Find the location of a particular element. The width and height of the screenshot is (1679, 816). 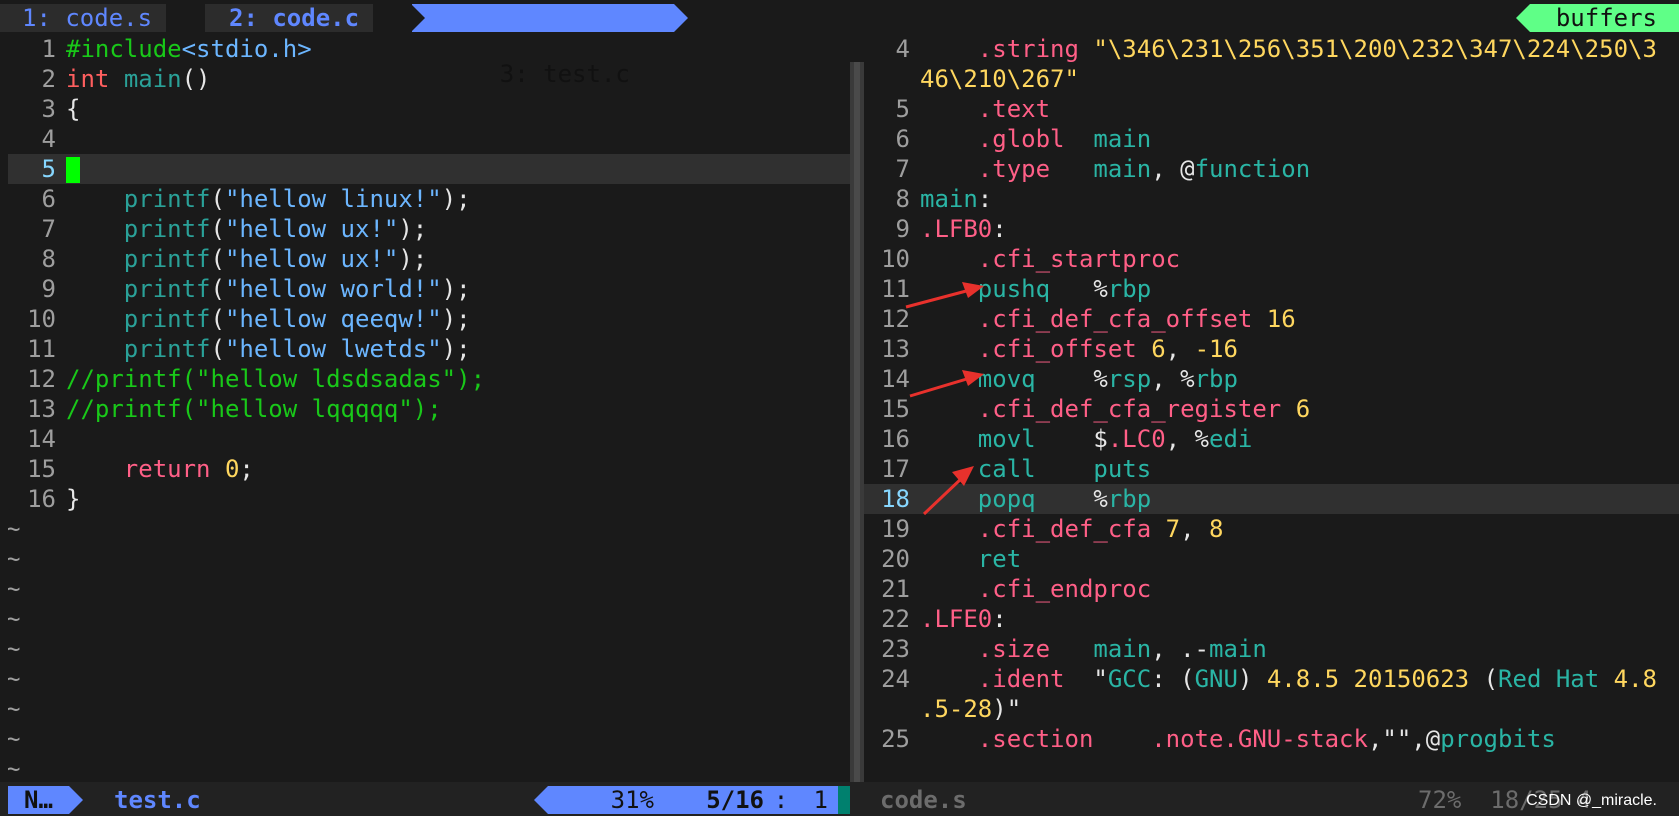

code-line: 6 printf("hellow linux!"); is located at coordinates (429, 199).